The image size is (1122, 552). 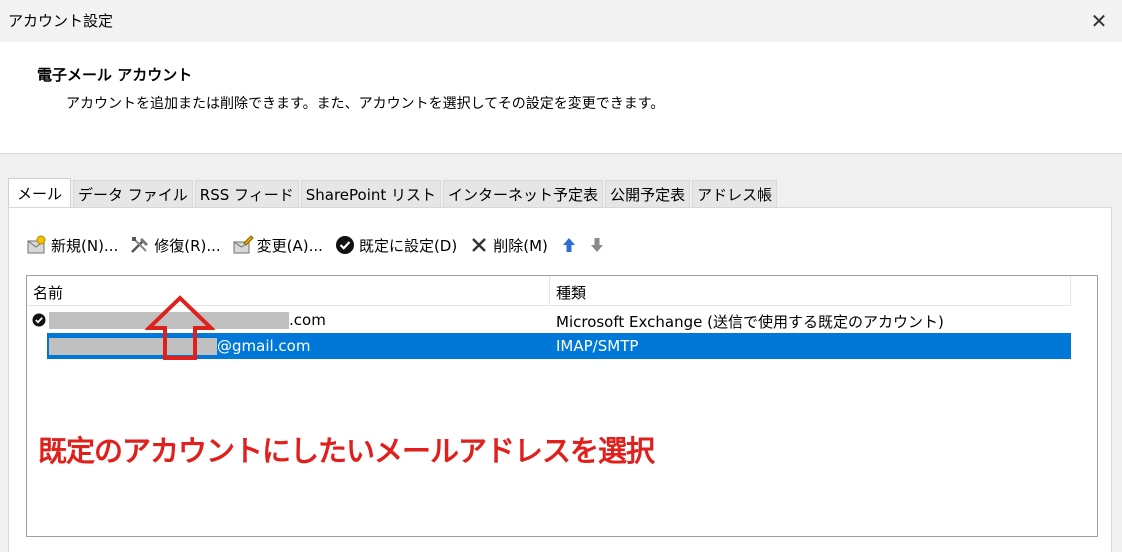 What do you see at coordinates (115, 75) in the screenshot?
I see `section-title: 電子メール アカウント` at bounding box center [115, 75].